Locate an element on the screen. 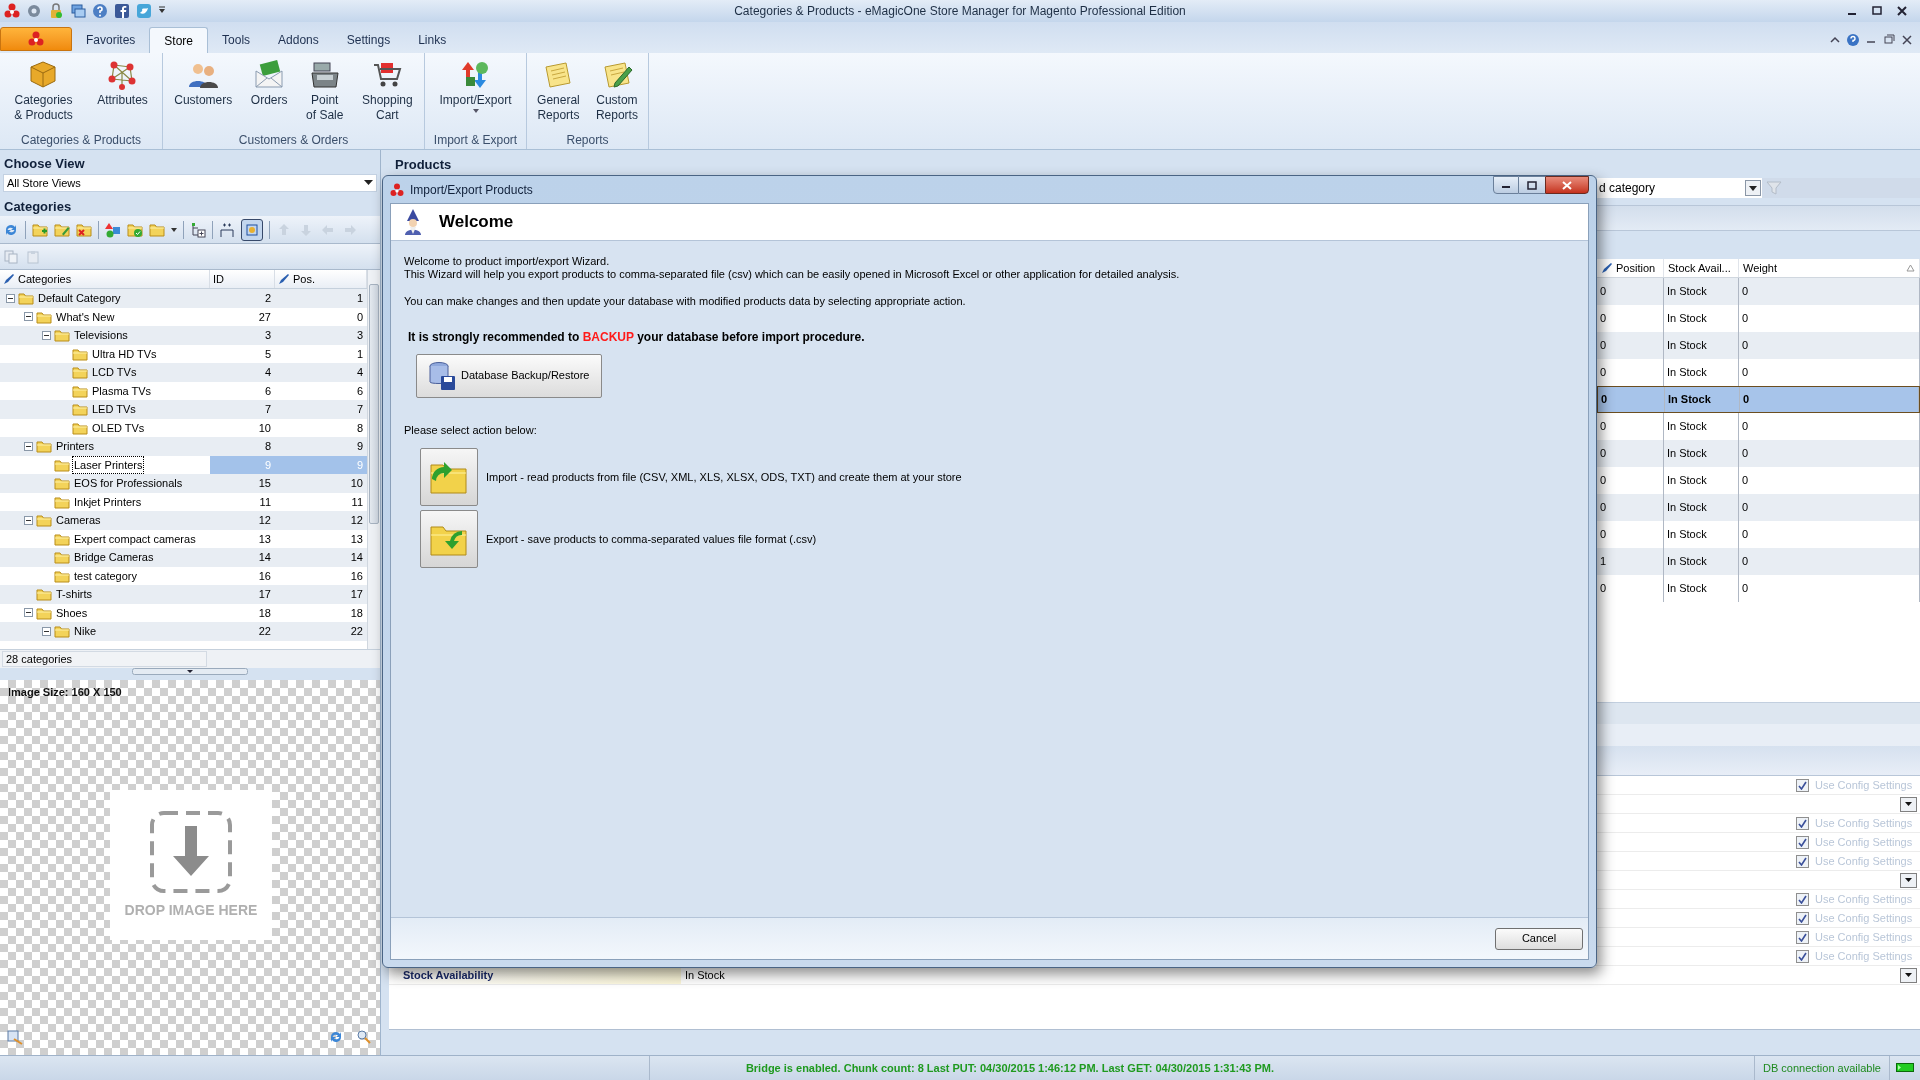 This screenshot has width=1920, height=1080. tree-row: T-shirts 17 17 is located at coordinates (183, 594).